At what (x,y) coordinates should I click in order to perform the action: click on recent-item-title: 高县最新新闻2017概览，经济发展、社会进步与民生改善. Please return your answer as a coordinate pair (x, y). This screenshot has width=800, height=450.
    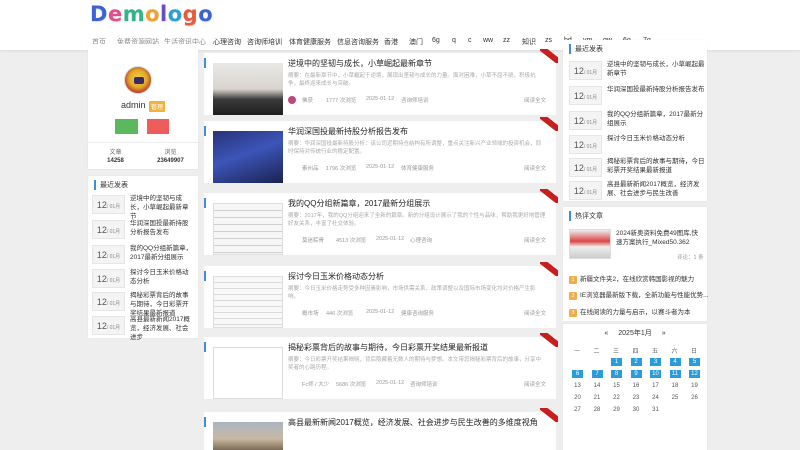
    Looking at the image, I should click on (656, 189).